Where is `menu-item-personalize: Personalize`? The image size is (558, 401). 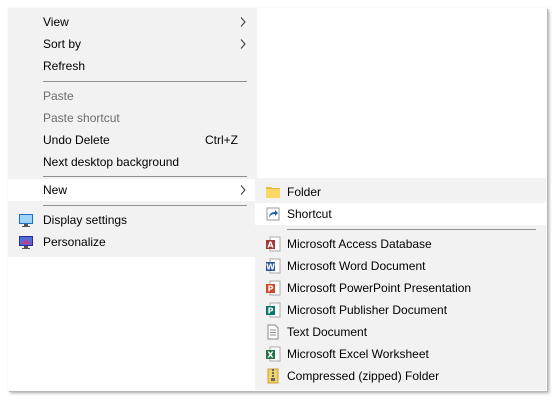 menu-item-personalize: Personalize is located at coordinates (132, 242).